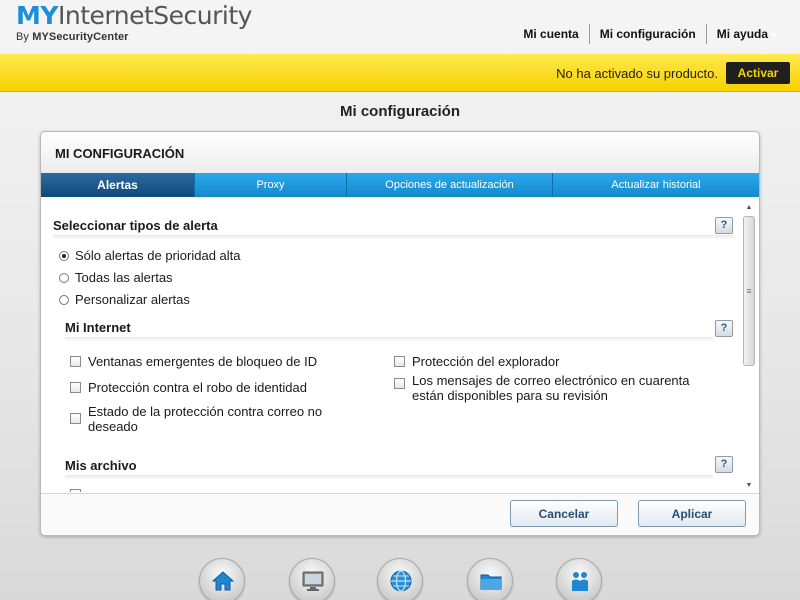 This screenshot has height=600, width=800. Describe the element at coordinates (154, 15) in the screenshot. I see `logo-name: InternetSecurity` at that location.